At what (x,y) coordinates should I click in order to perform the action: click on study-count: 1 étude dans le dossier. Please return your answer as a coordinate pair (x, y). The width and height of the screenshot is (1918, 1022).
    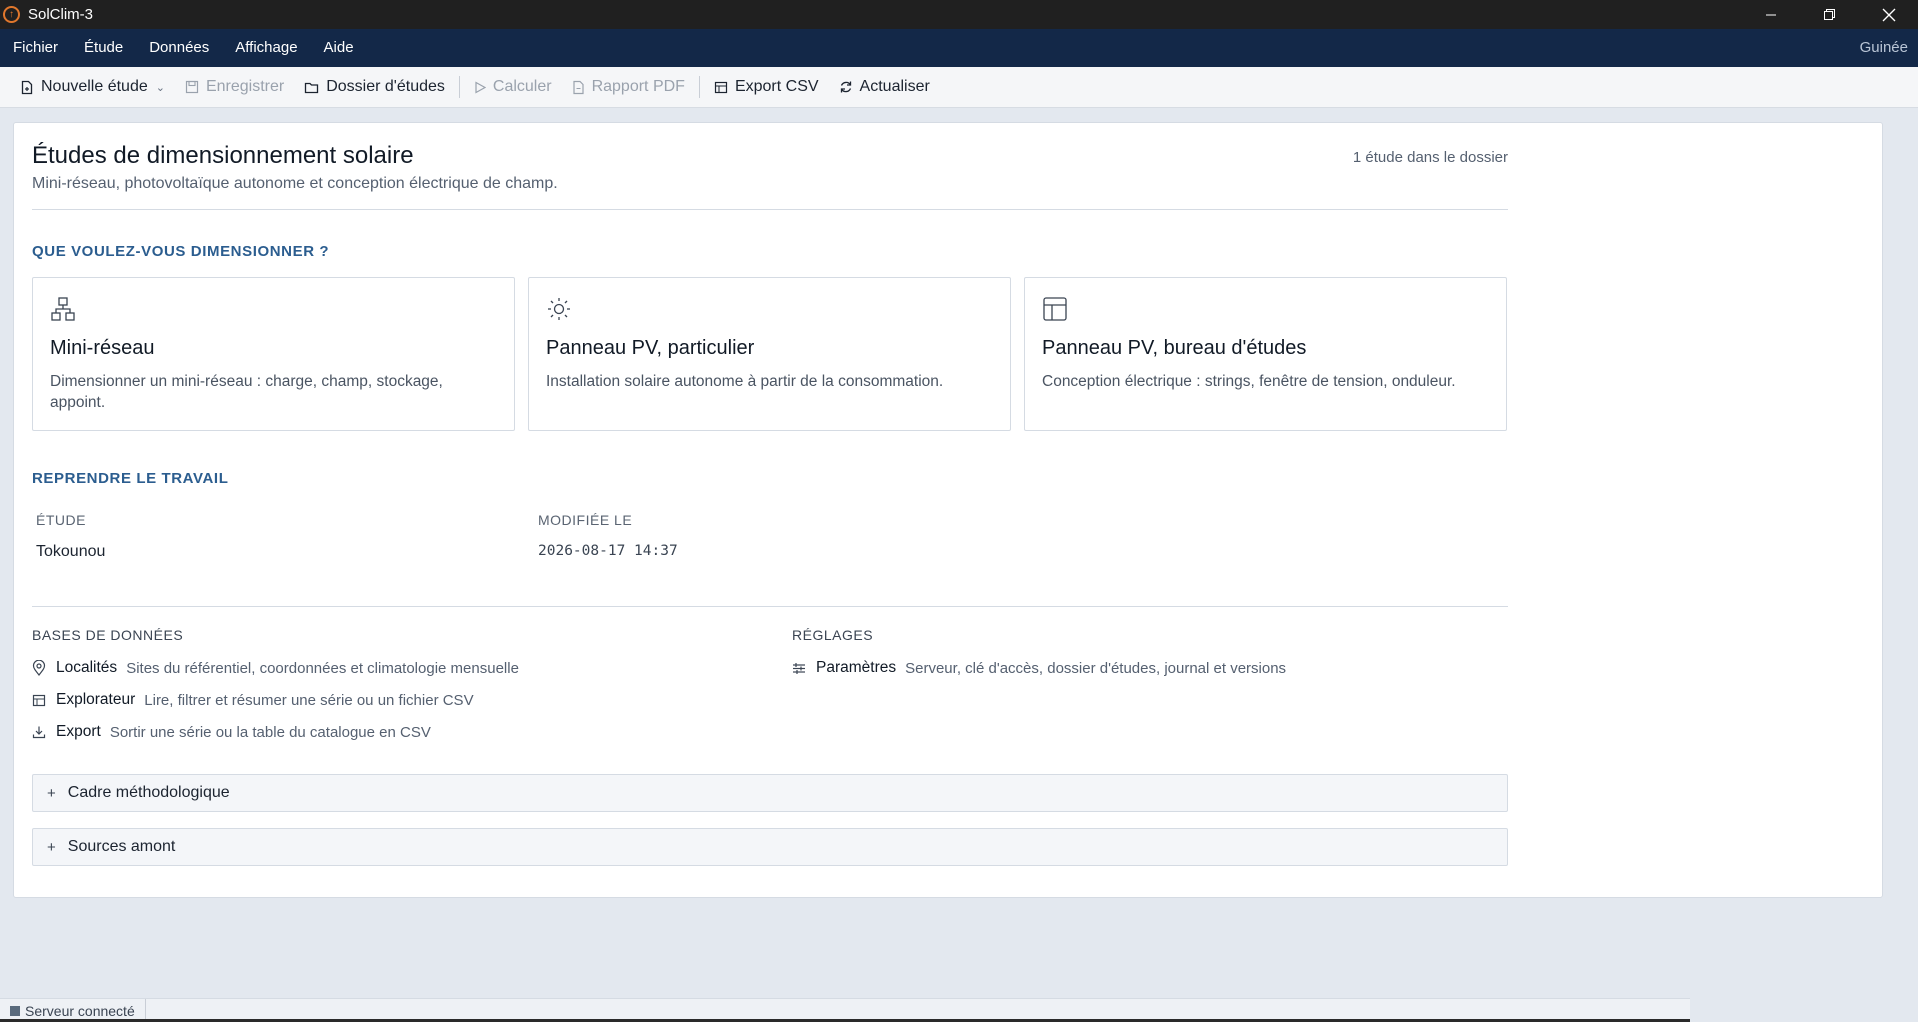
    Looking at the image, I should click on (1430, 157).